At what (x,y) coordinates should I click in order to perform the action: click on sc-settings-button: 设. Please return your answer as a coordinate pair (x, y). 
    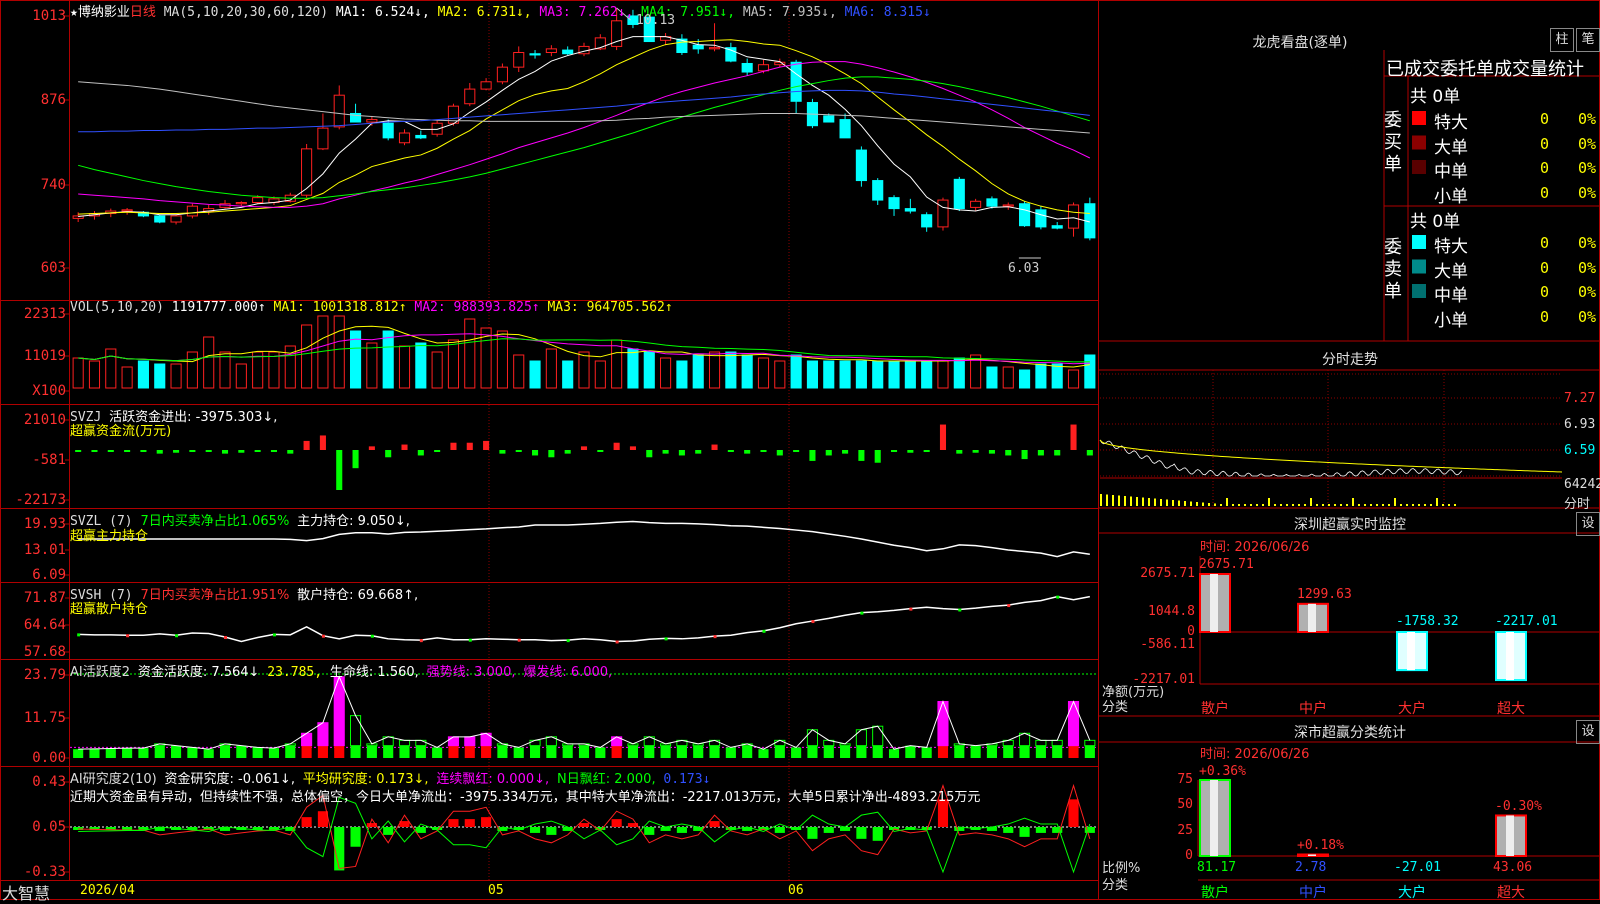
    Looking at the image, I should click on (1588, 732).